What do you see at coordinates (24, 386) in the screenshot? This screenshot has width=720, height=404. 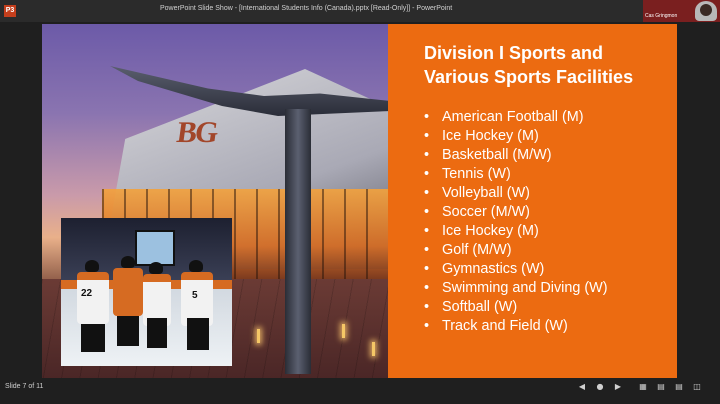 I see `slide-indicator: Slide 7 of 11` at bounding box center [24, 386].